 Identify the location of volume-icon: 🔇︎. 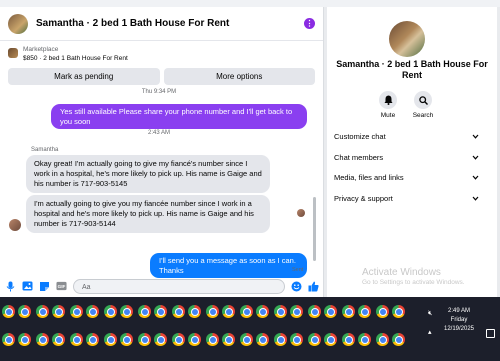
(430, 314).